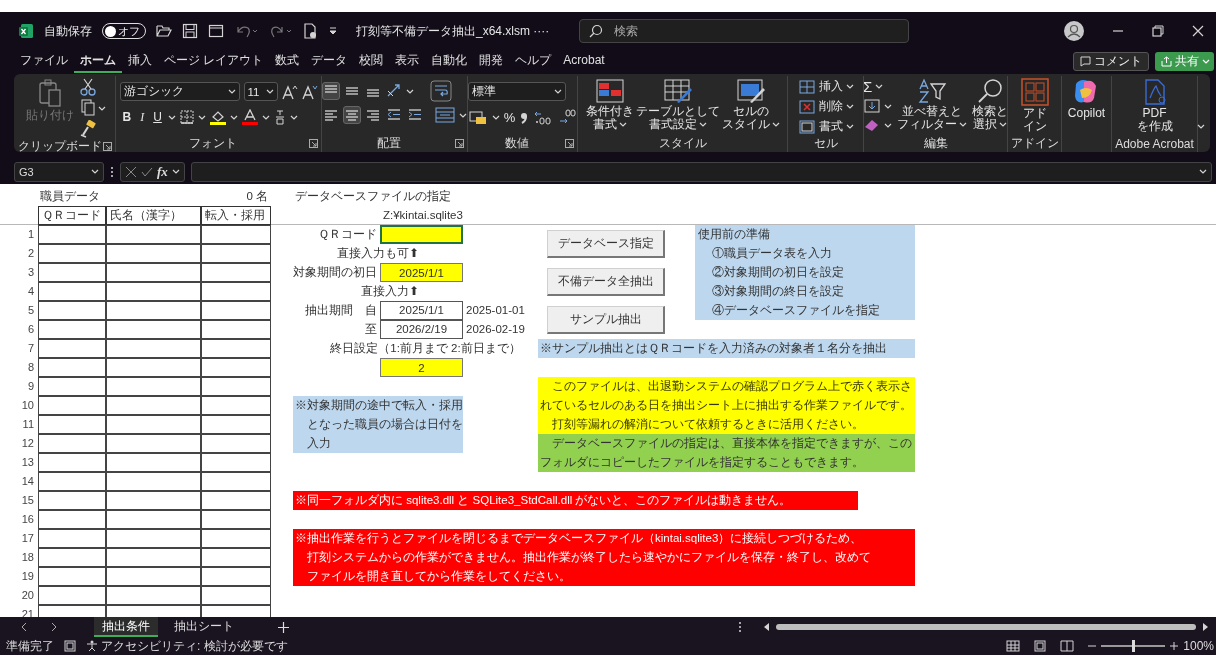 The height and width of the screenshot is (655, 1216). I want to click on format-cells-button: 書式, so click(825, 126).